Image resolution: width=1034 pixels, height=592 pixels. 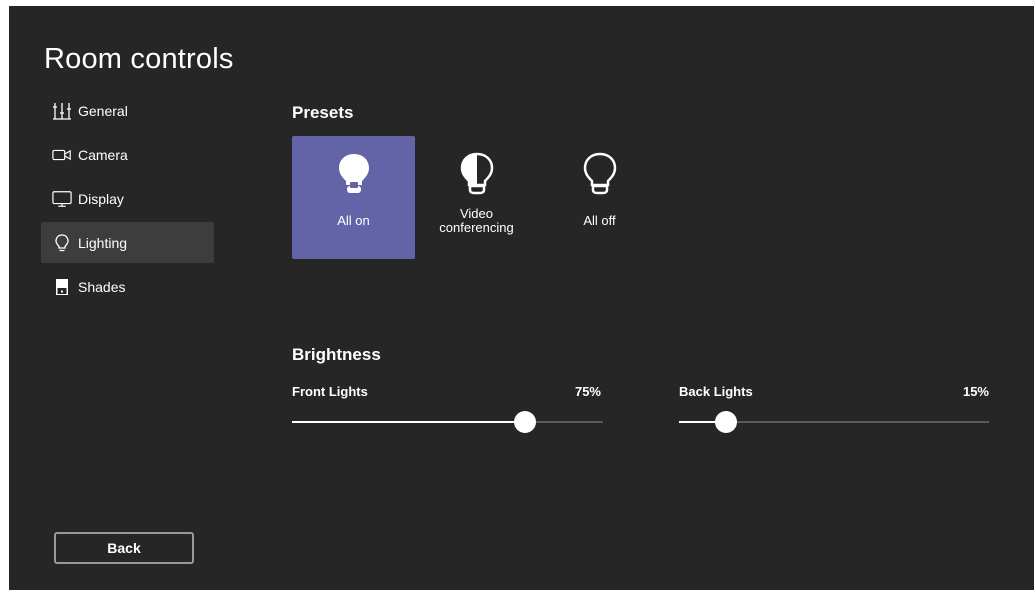 What do you see at coordinates (102, 286) in the screenshot?
I see `sidebar-item-label: Shades` at bounding box center [102, 286].